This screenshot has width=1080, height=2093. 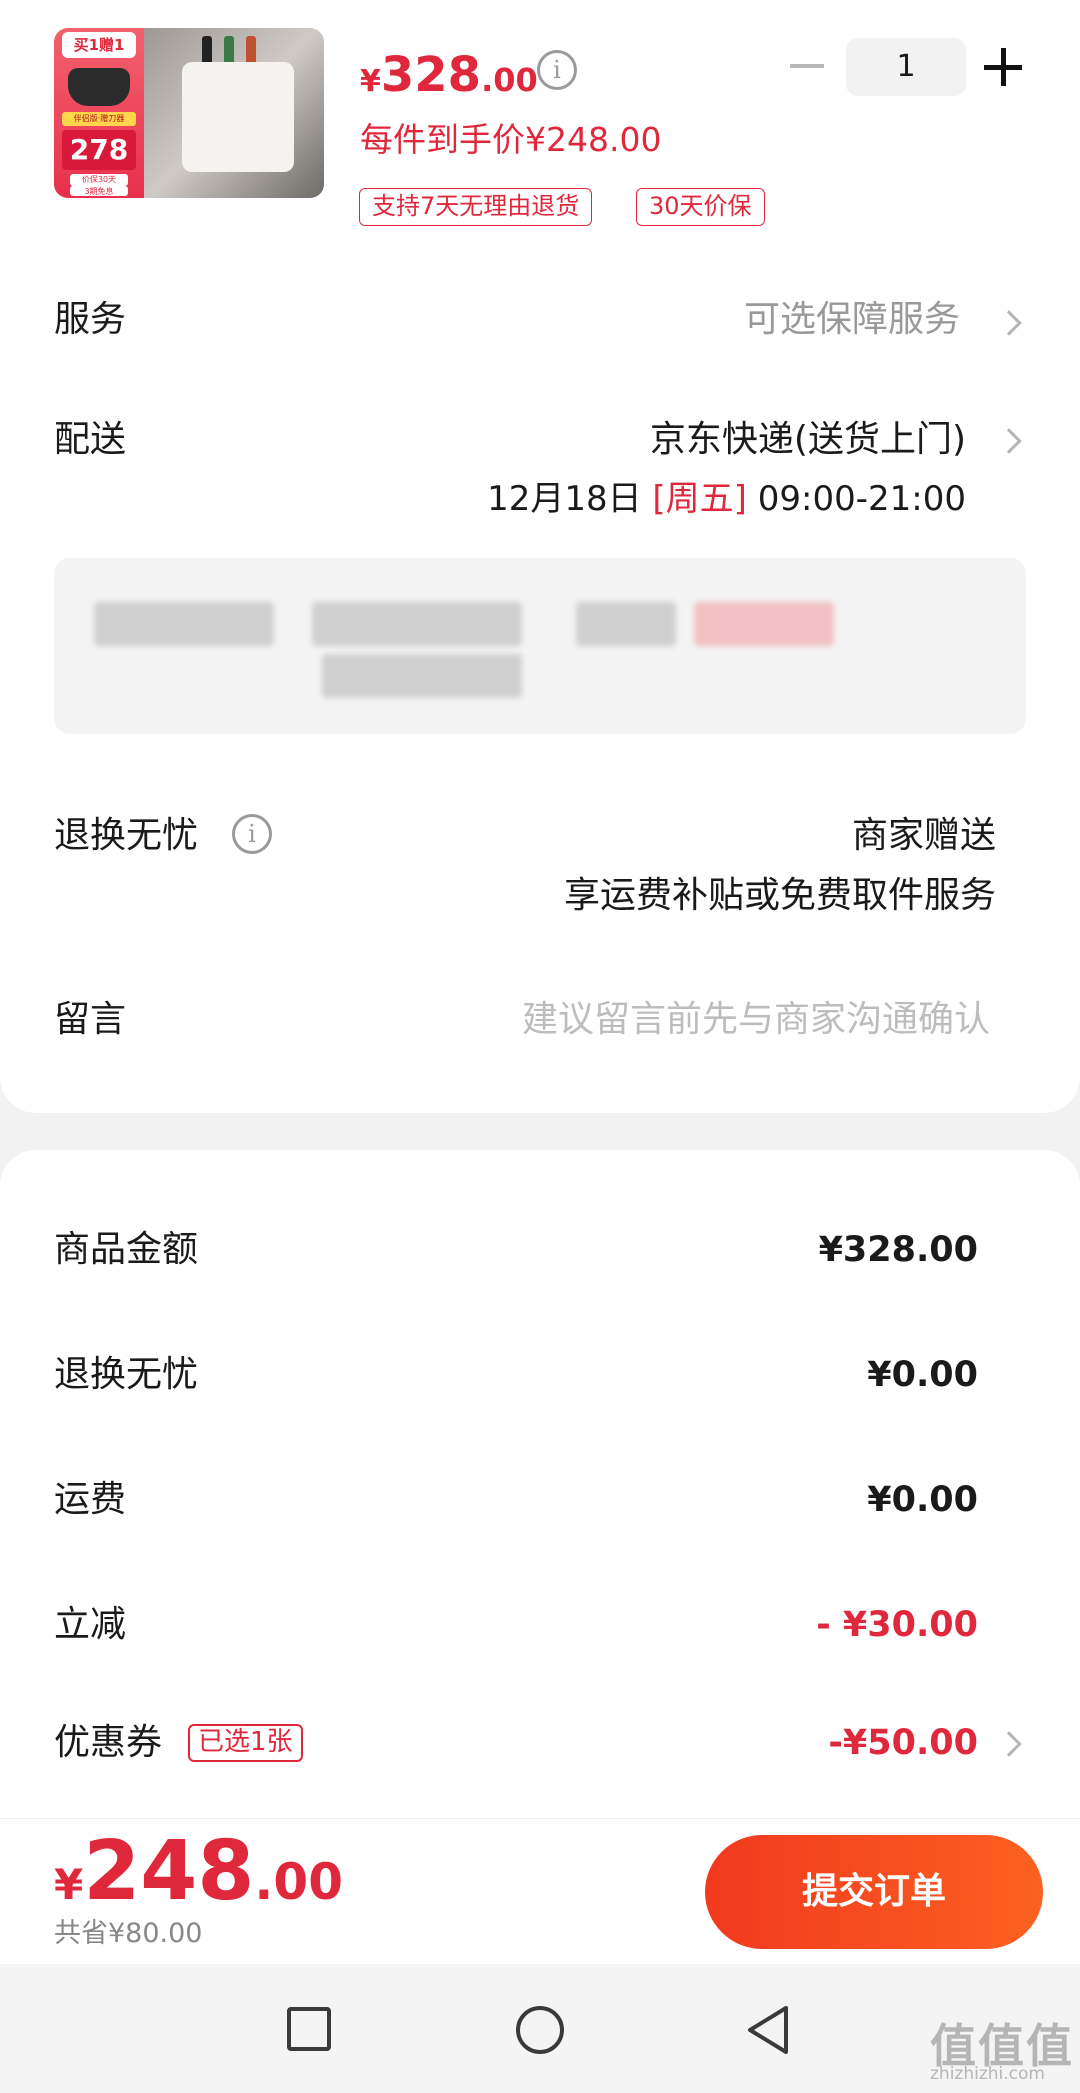 I want to click on summary-value-coupon: -¥50.00, so click(x=903, y=1743).